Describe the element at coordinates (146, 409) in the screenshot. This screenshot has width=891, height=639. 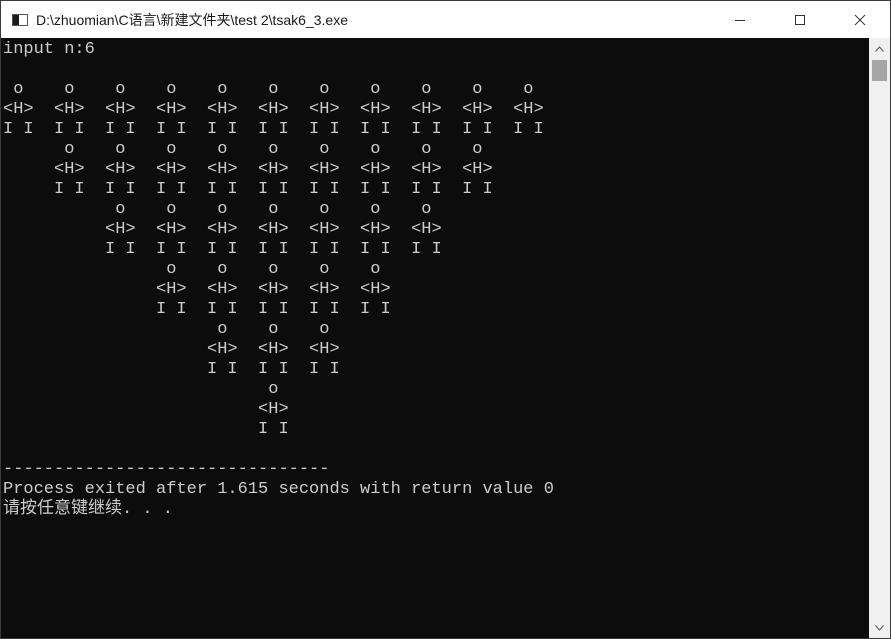
I see `console-line: <H>` at that location.